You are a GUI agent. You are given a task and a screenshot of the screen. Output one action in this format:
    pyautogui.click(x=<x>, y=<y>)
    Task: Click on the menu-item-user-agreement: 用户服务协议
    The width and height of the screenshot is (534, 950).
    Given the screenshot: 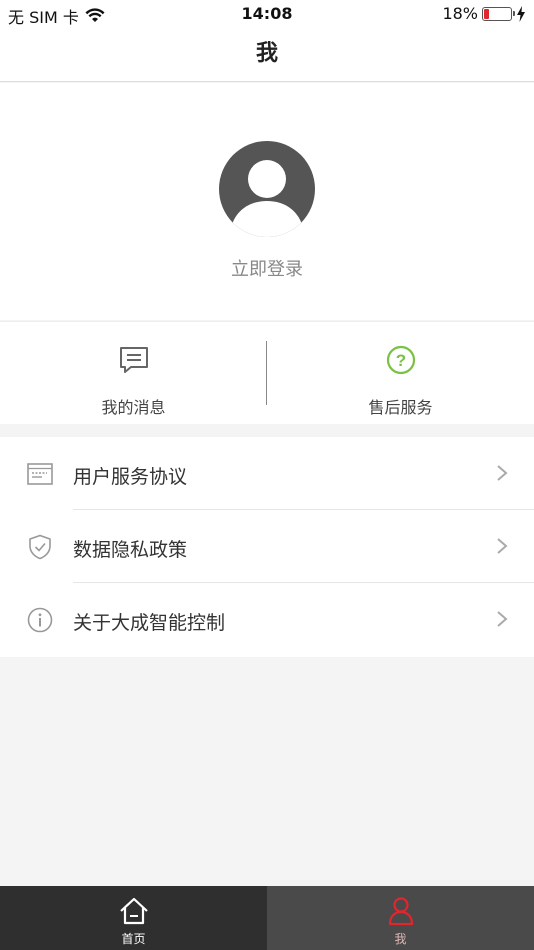 What is the action you would take?
    pyautogui.click(x=267, y=473)
    